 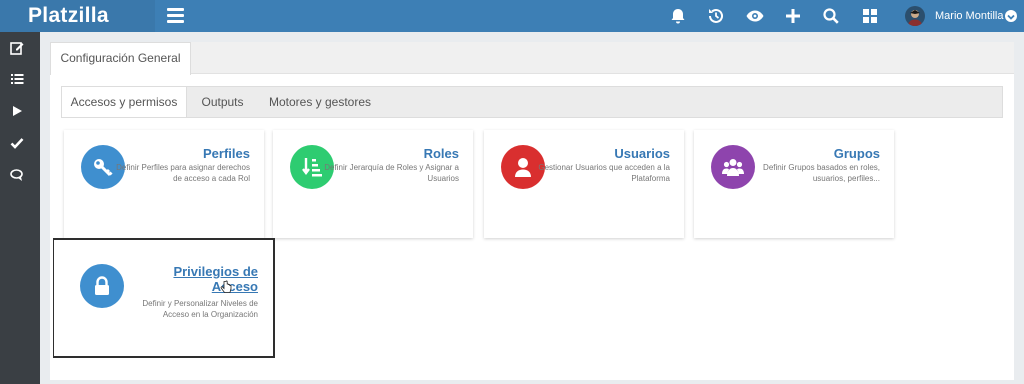 What do you see at coordinates (532, 58) in the screenshot?
I see `panel-header: Configuración General` at bounding box center [532, 58].